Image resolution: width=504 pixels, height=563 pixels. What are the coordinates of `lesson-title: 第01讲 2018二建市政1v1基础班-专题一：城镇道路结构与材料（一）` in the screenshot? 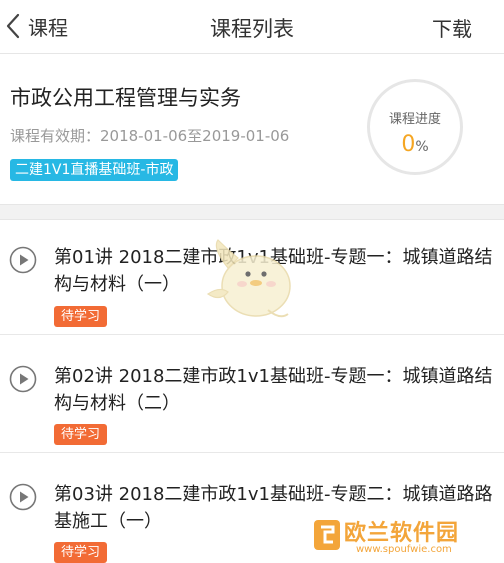 It's located at (273, 271).